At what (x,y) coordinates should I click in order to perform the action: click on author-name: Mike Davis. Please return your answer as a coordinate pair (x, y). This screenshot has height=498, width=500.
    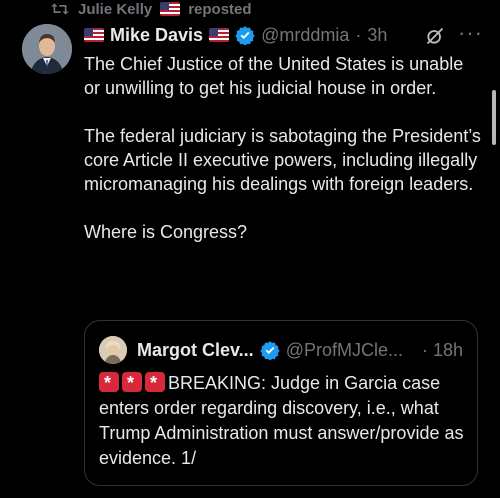
    Looking at the image, I should click on (156, 35).